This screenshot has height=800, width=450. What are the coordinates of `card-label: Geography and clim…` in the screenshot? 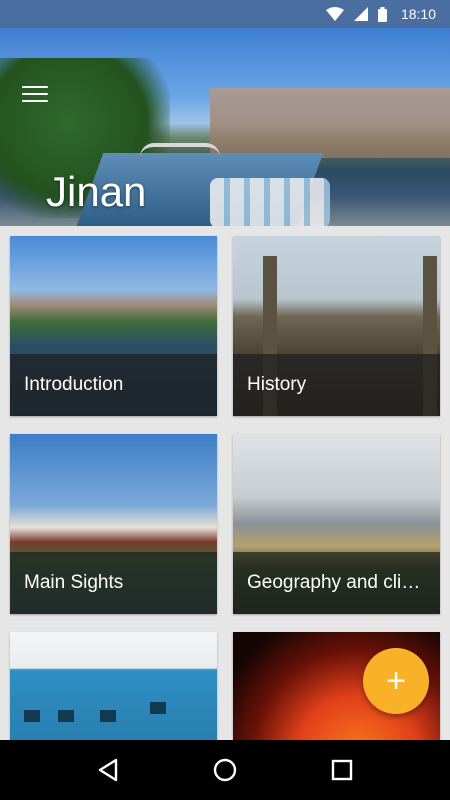 It's located at (336, 582).